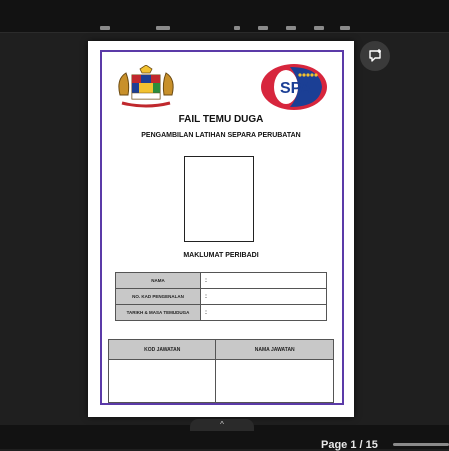 The height and width of the screenshot is (451, 449). I want to click on expand-handle: ^, so click(222, 425).